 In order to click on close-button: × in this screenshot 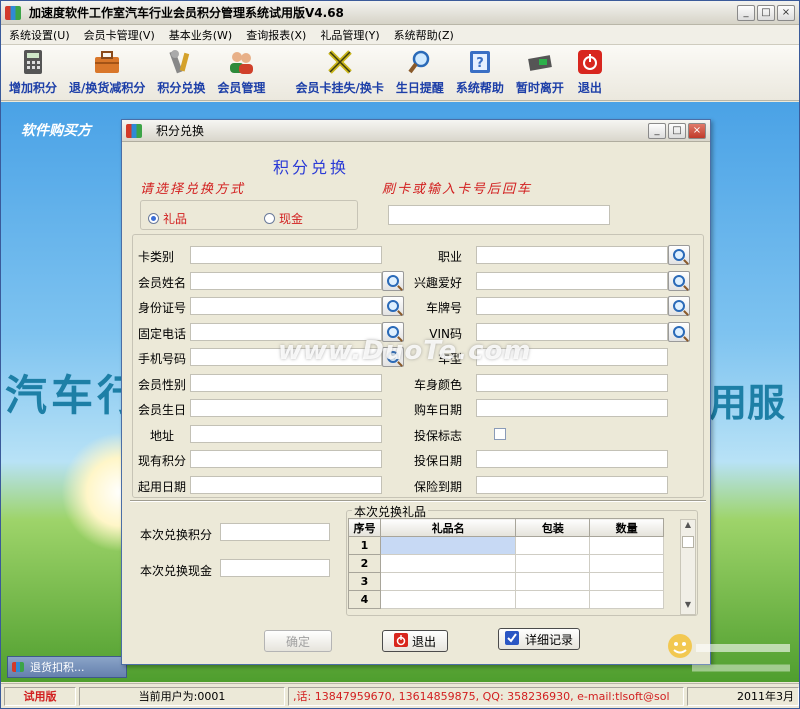, I will do `click(786, 12)`.